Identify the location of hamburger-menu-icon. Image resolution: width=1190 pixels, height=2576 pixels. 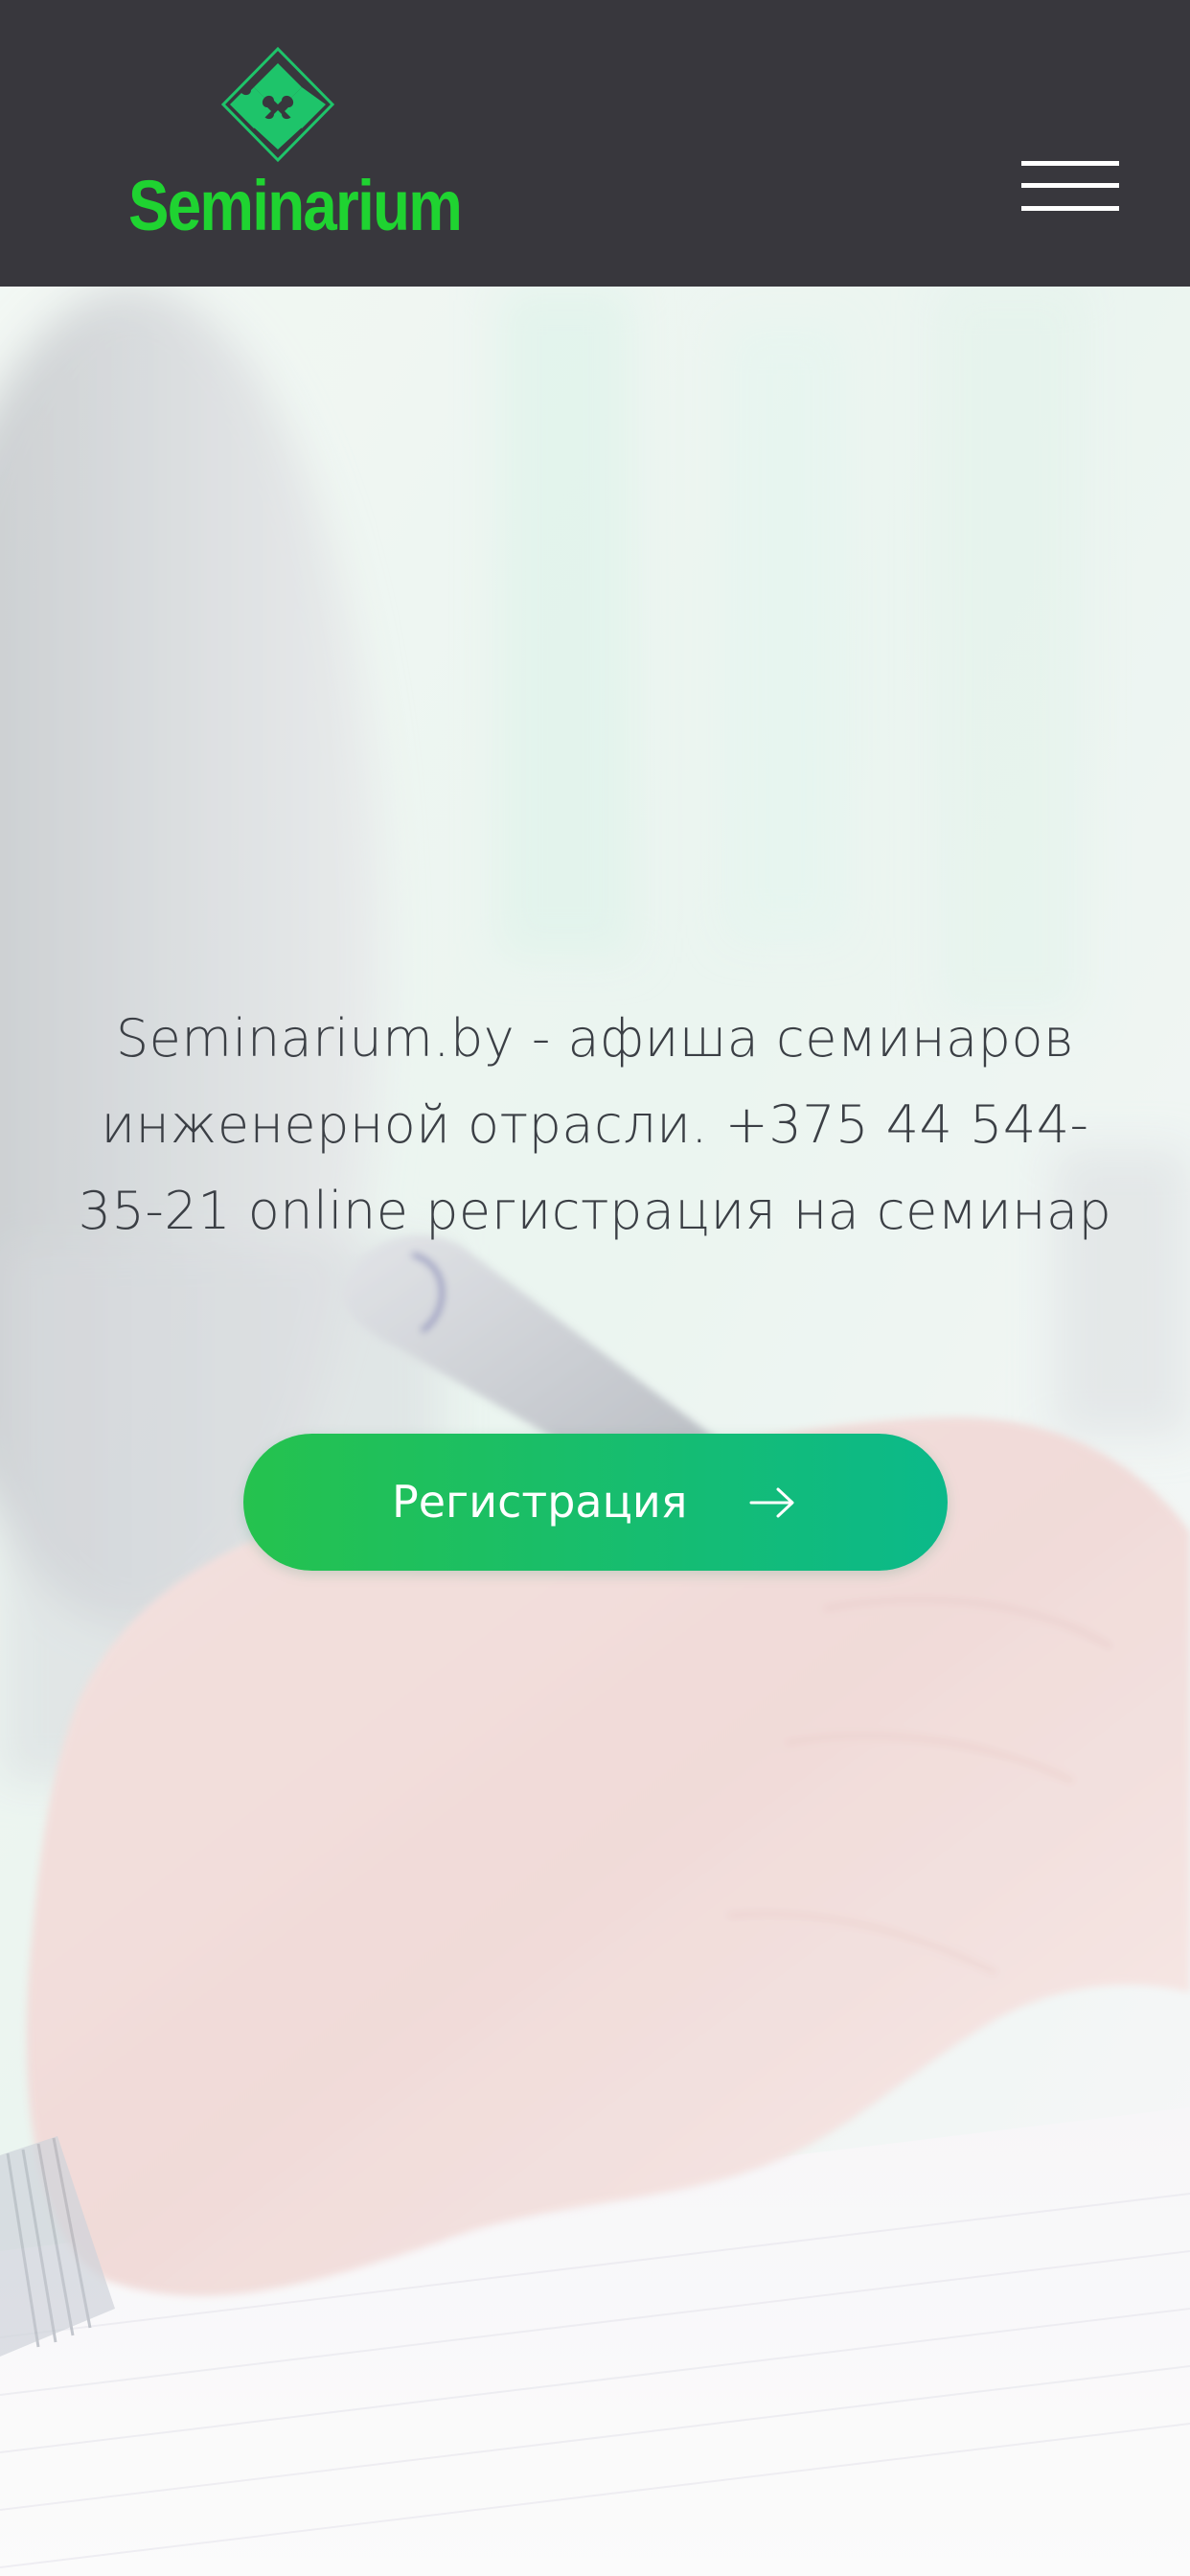
(1070, 186).